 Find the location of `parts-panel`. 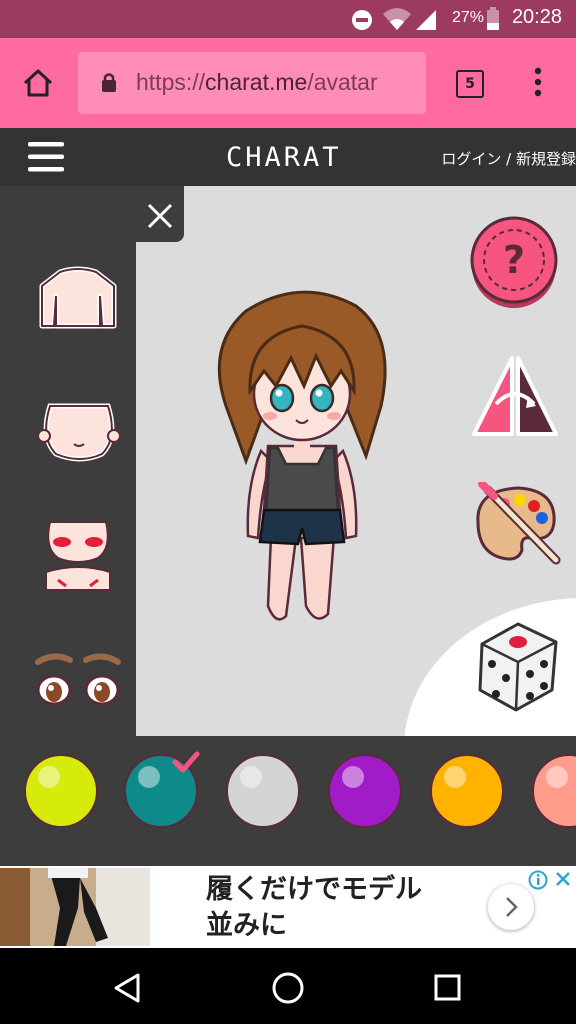

parts-panel is located at coordinates (68, 461).